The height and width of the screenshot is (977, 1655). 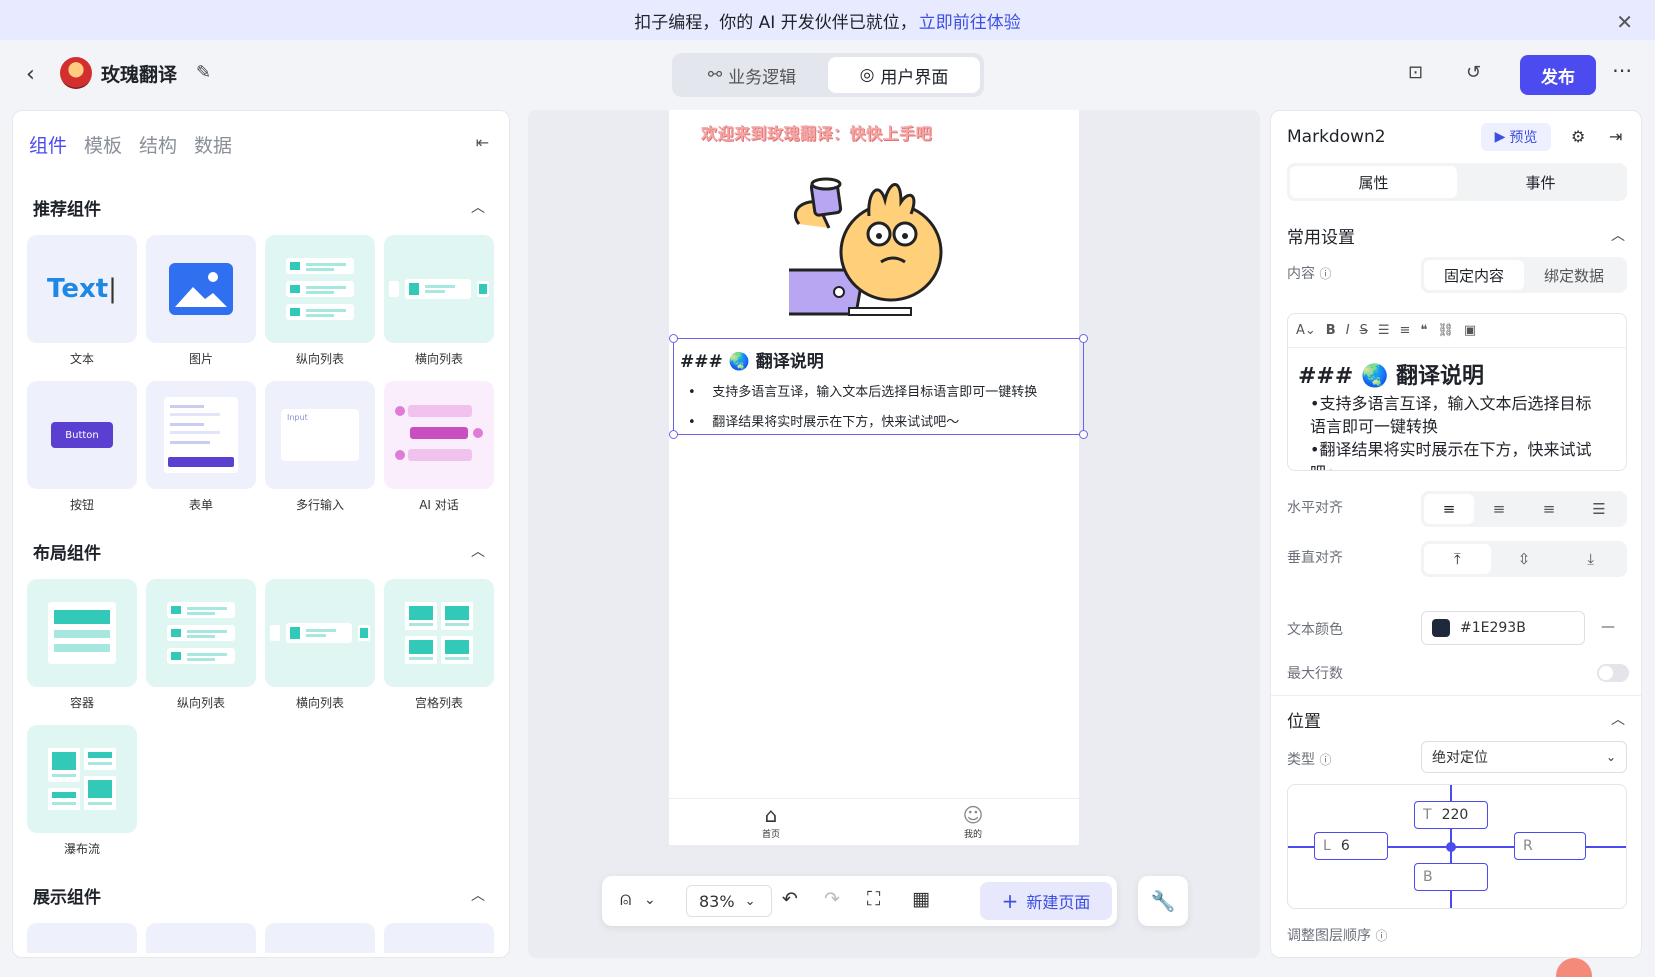 I want to click on numbered-list-icon: ≡, so click(x=1404, y=330).